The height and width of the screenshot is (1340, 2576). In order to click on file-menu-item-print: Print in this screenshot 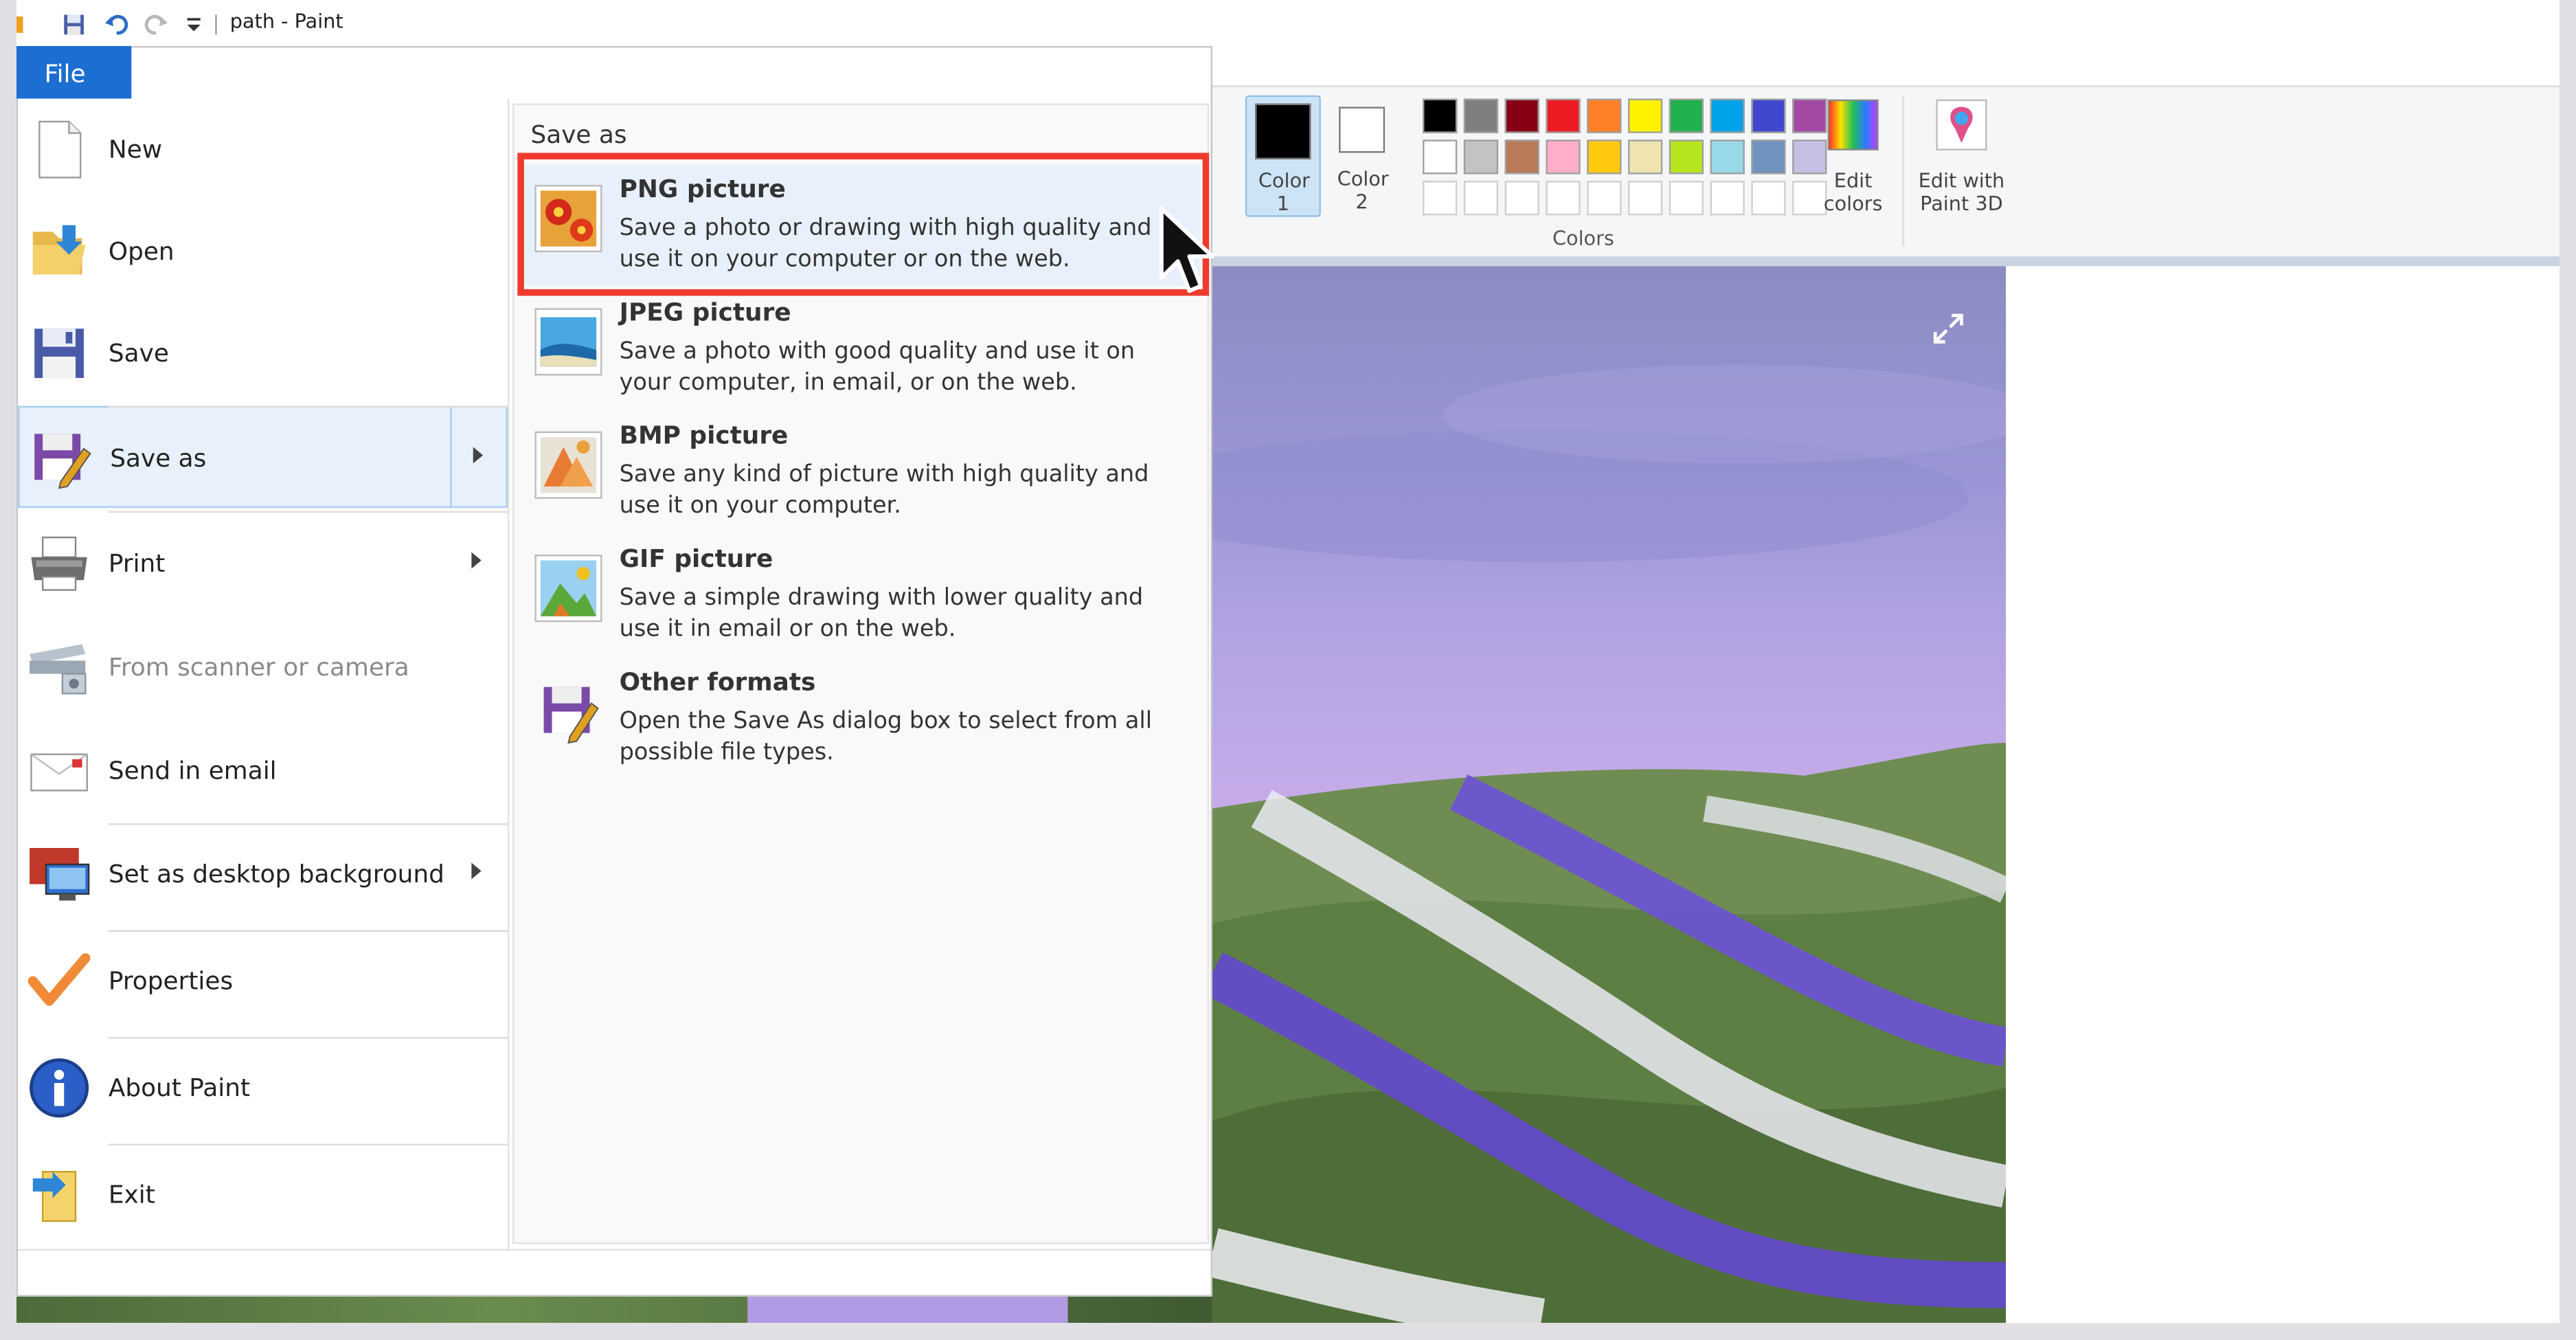, I will do `click(263, 563)`.